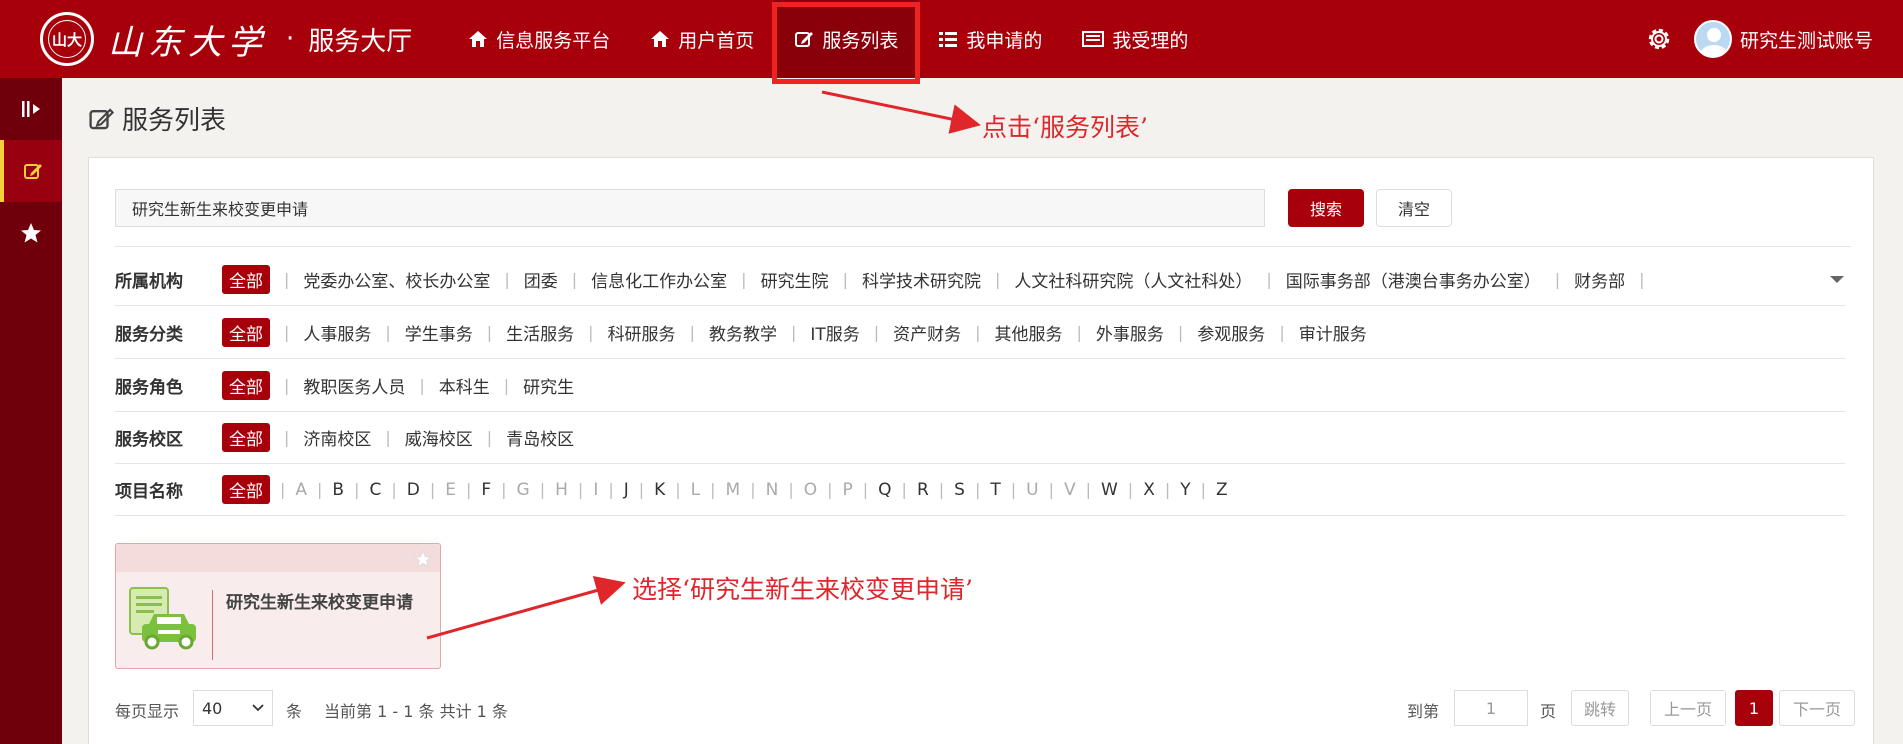 This screenshot has height=744, width=1903. What do you see at coordinates (1029, 332) in the screenshot?
I see `filter-option: 其他服务` at bounding box center [1029, 332].